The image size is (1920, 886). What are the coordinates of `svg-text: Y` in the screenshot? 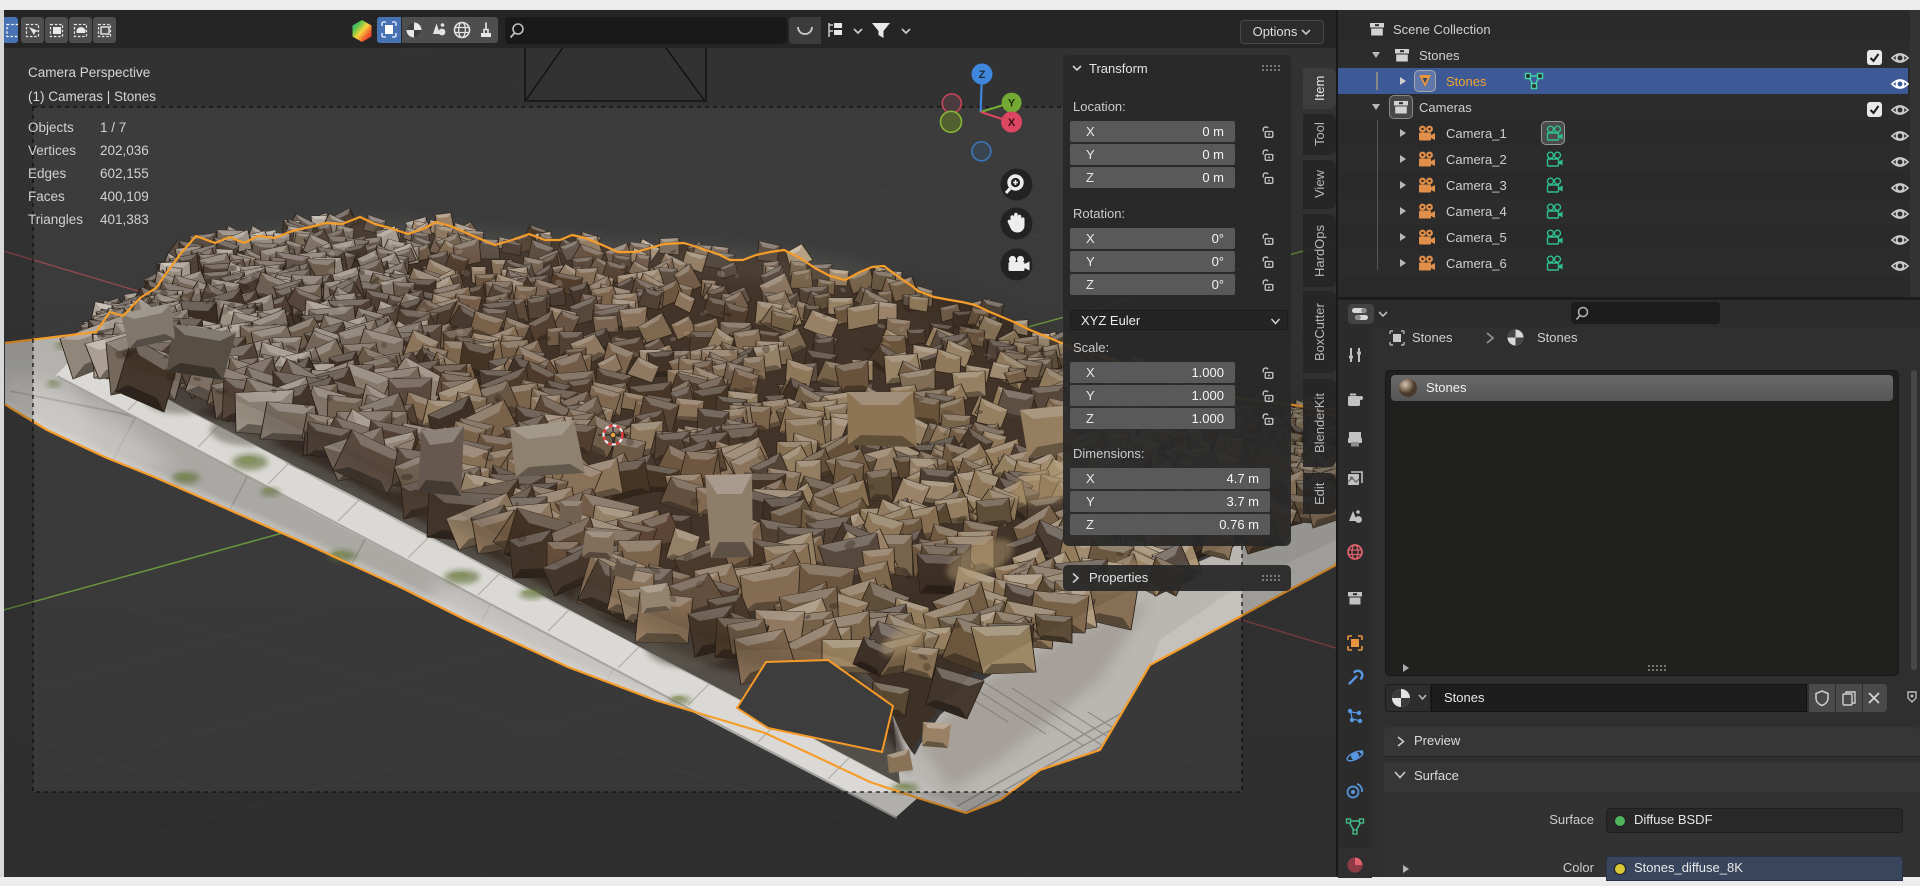 It's located at (1012, 104).